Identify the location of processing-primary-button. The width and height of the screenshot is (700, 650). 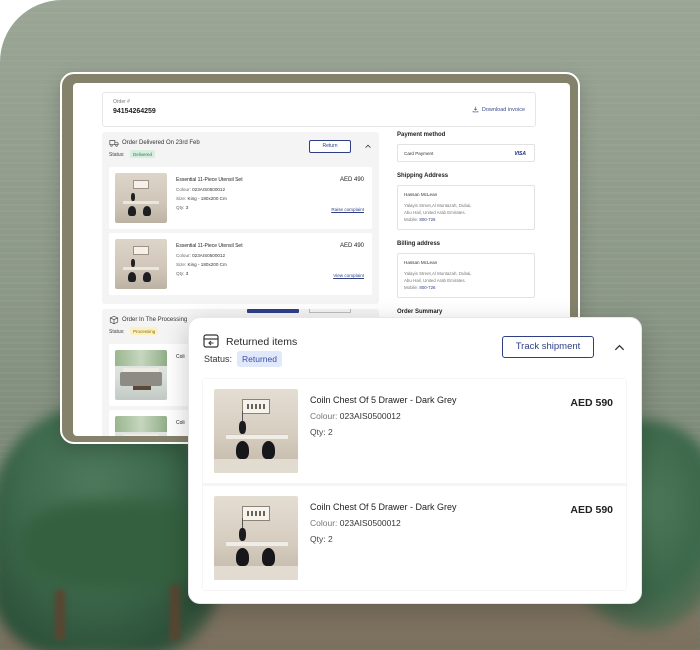
(273, 311).